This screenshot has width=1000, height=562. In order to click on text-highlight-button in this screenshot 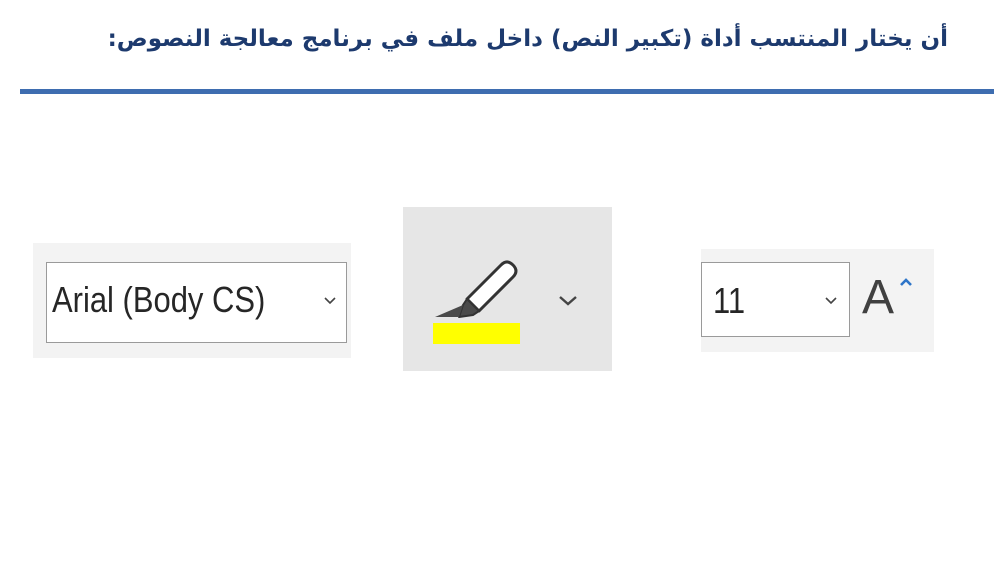, I will do `click(507, 289)`.